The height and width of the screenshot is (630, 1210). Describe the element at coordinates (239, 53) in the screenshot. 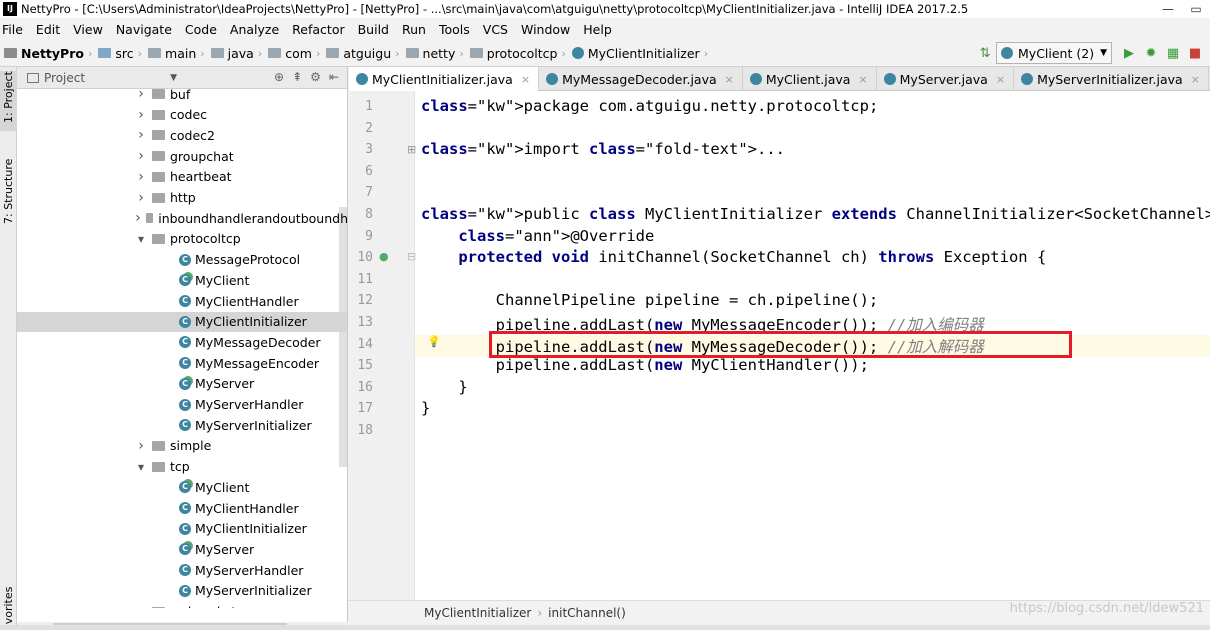

I see `breadcrumb-java: java ›` at that location.